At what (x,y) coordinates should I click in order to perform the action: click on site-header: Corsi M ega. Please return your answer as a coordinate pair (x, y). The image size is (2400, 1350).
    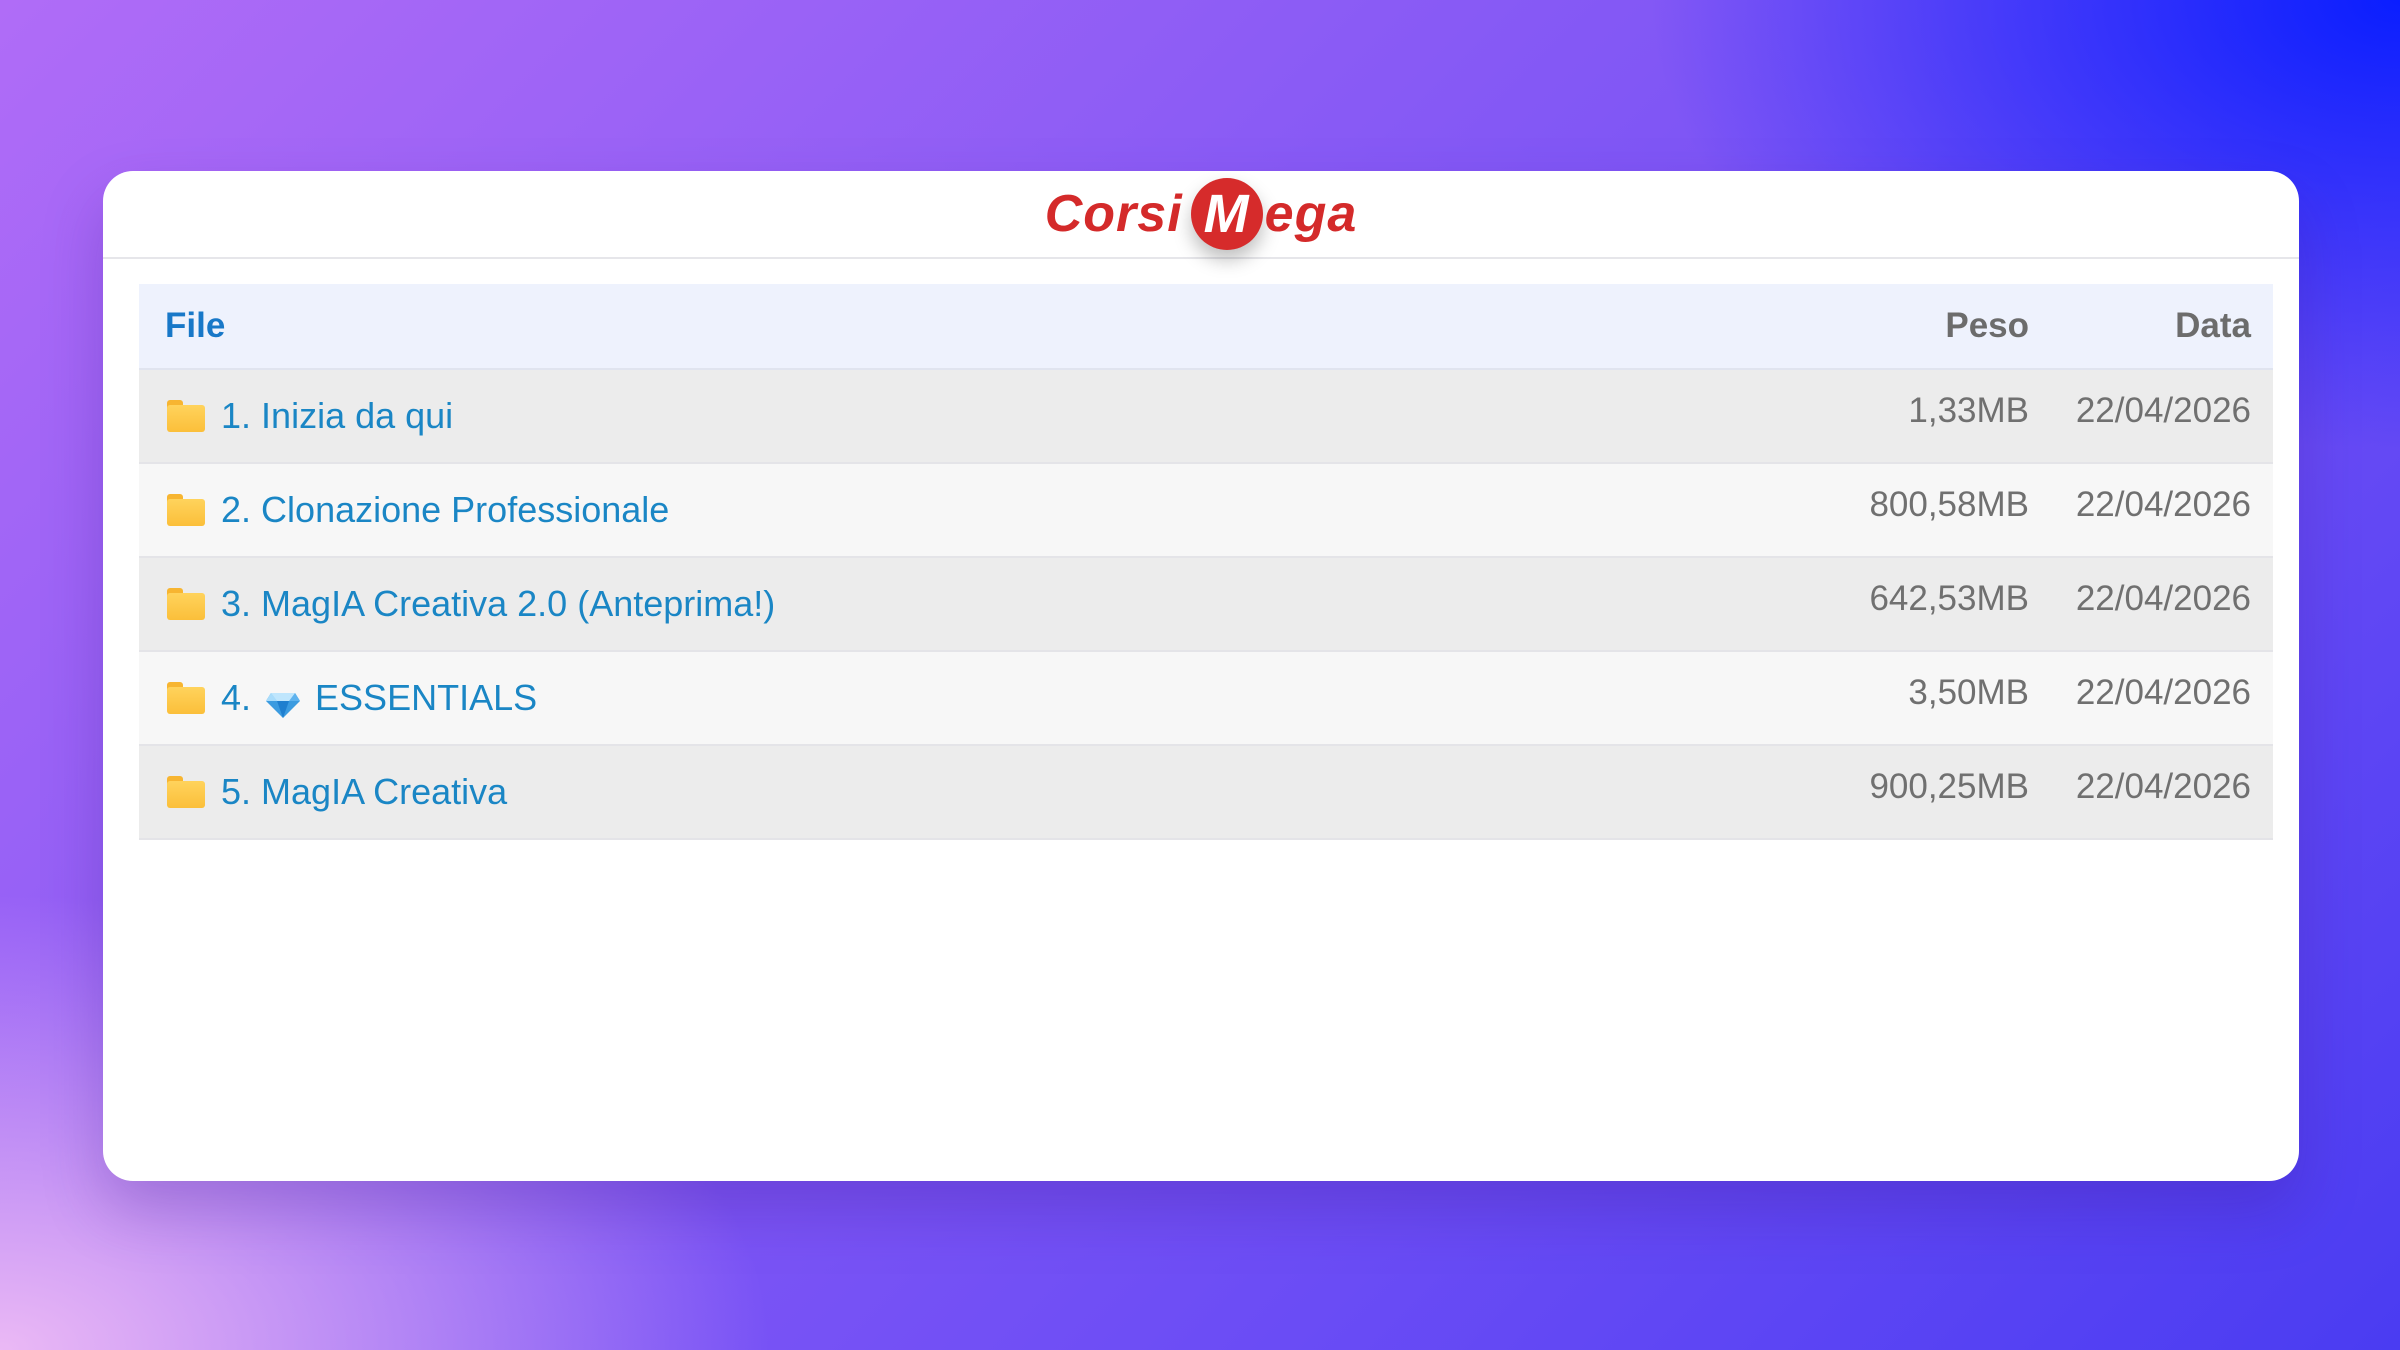
    Looking at the image, I should click on (1201, 215).